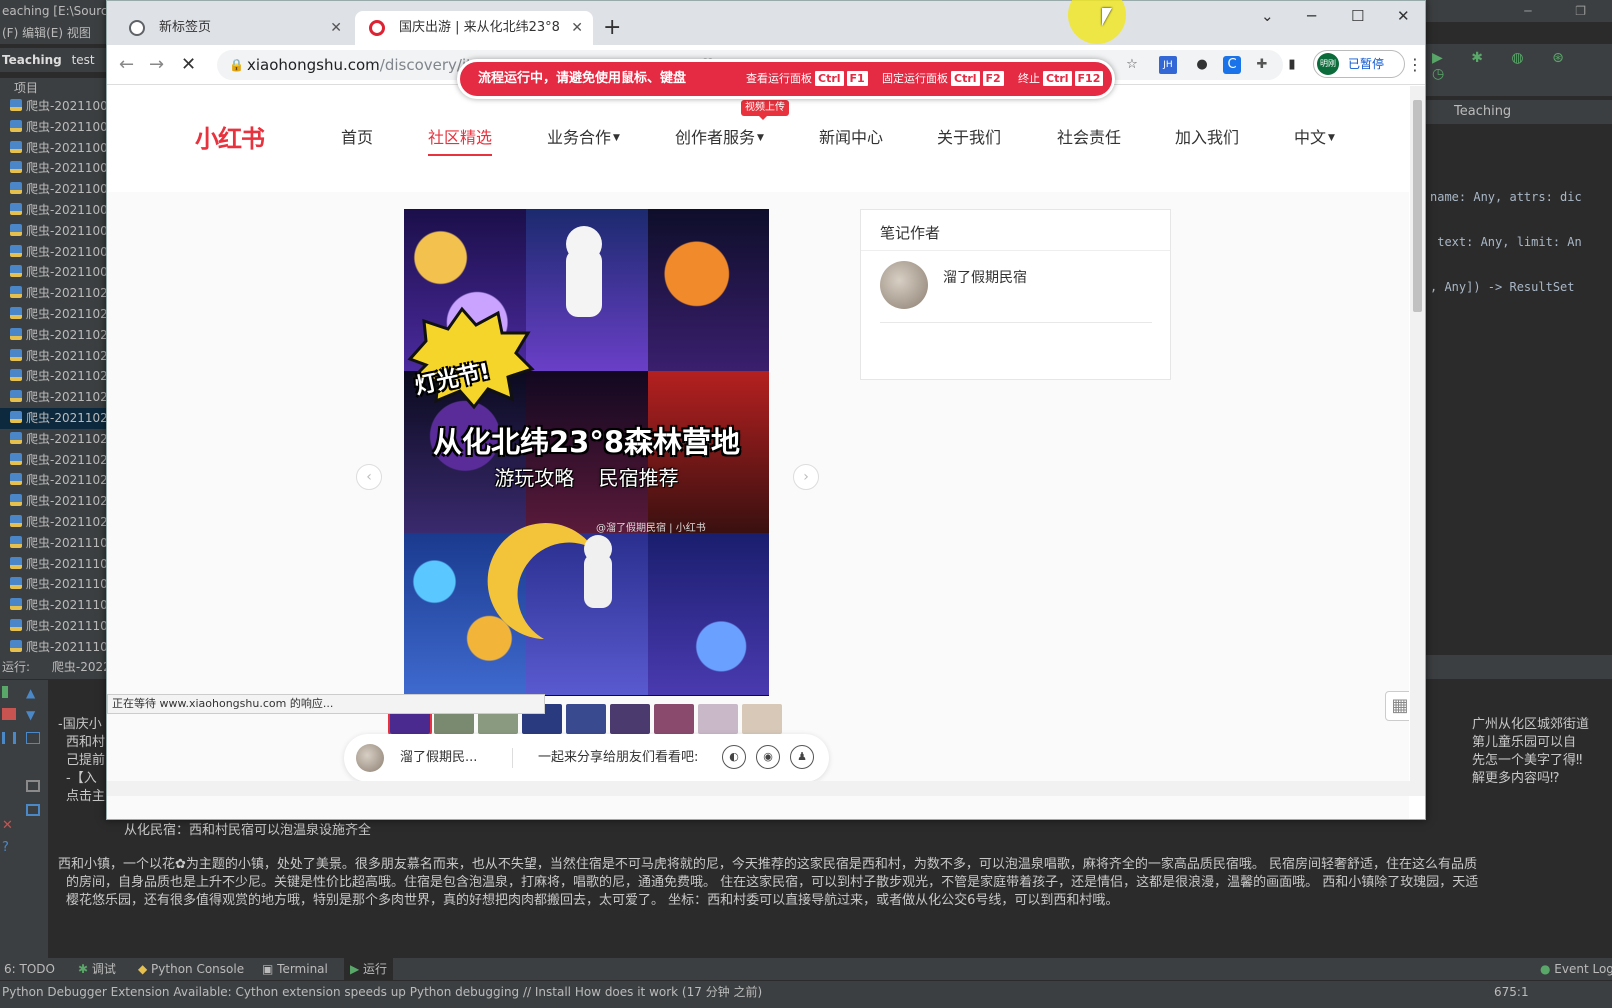 This screenshot has width=1612, height=1008. What do you see at coordinates (1207, 136) in the screenshot?
I see `nav-item: 加入我们` at bounding box center [1207, 136].